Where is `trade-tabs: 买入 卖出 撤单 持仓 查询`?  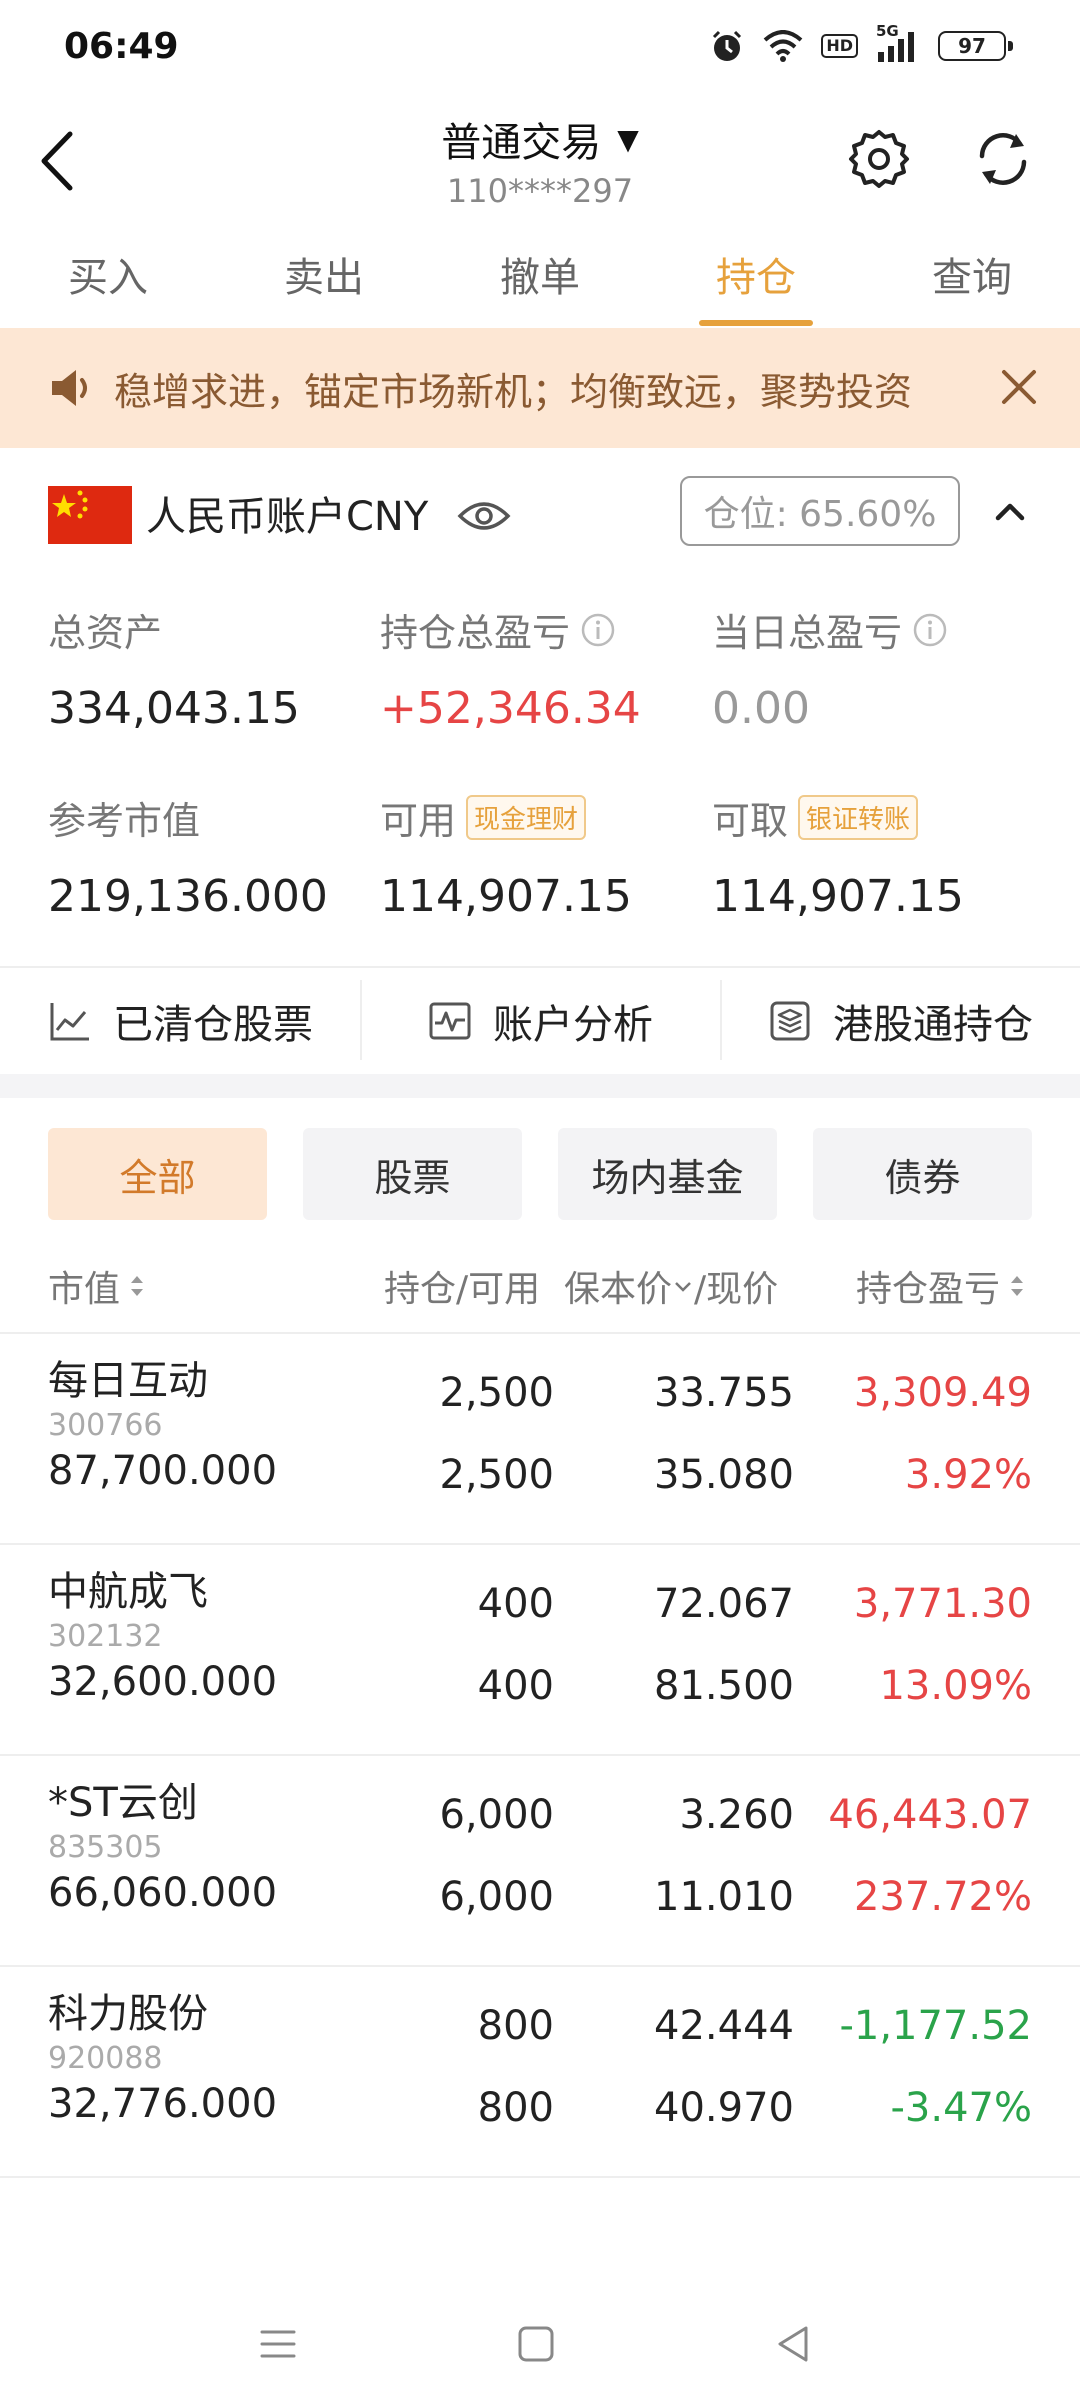
trade-tabs: 买入 卖出 撤单 持仓 查询 is located at coordinates (540, 281).